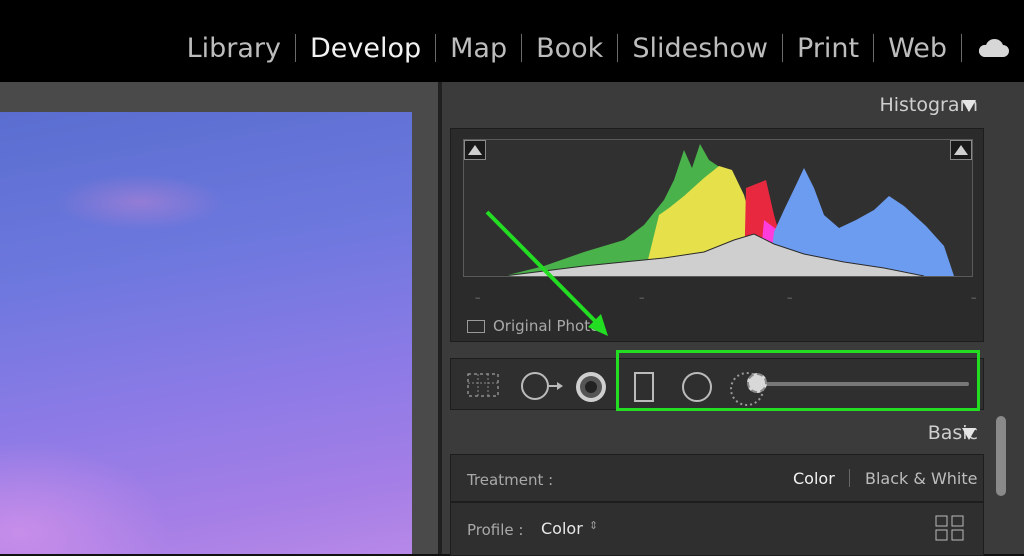 This screenshot has height=556, width=1024. What do you see at coordinates (562, 528) in the screenshot?
I see `profile-select: Color` at bounding box center [562, 528].